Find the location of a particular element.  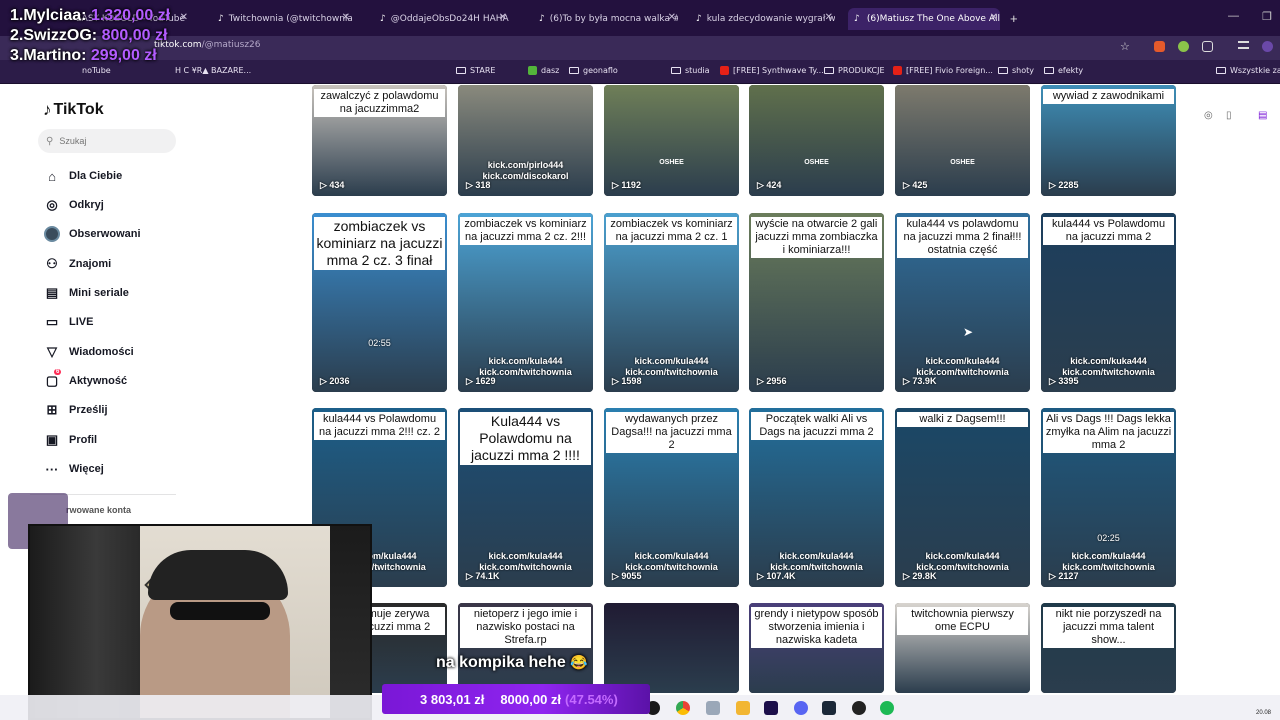

playlist-icon is located at coordinates (1243, 45).